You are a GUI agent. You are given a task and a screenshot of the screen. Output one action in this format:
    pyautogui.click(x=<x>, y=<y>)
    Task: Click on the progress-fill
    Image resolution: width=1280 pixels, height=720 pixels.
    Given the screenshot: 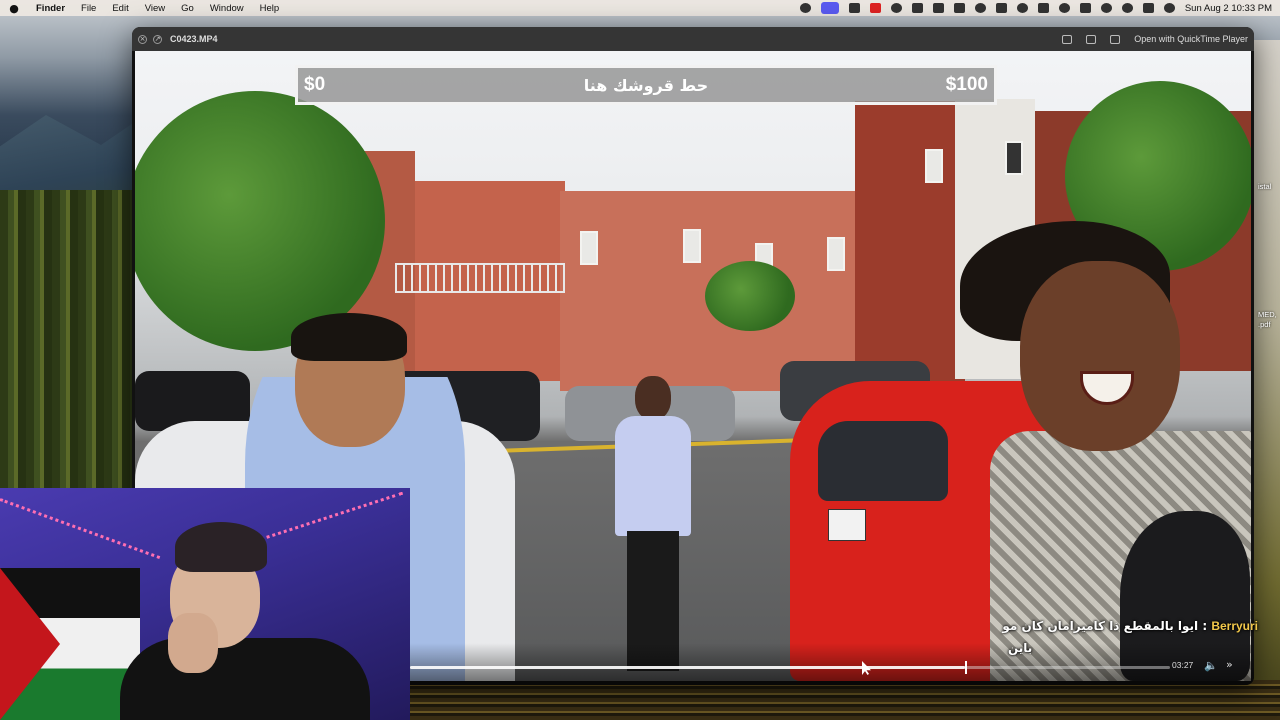 What is the action you would take?
    pyautogui.click(x=687, y=667)
    